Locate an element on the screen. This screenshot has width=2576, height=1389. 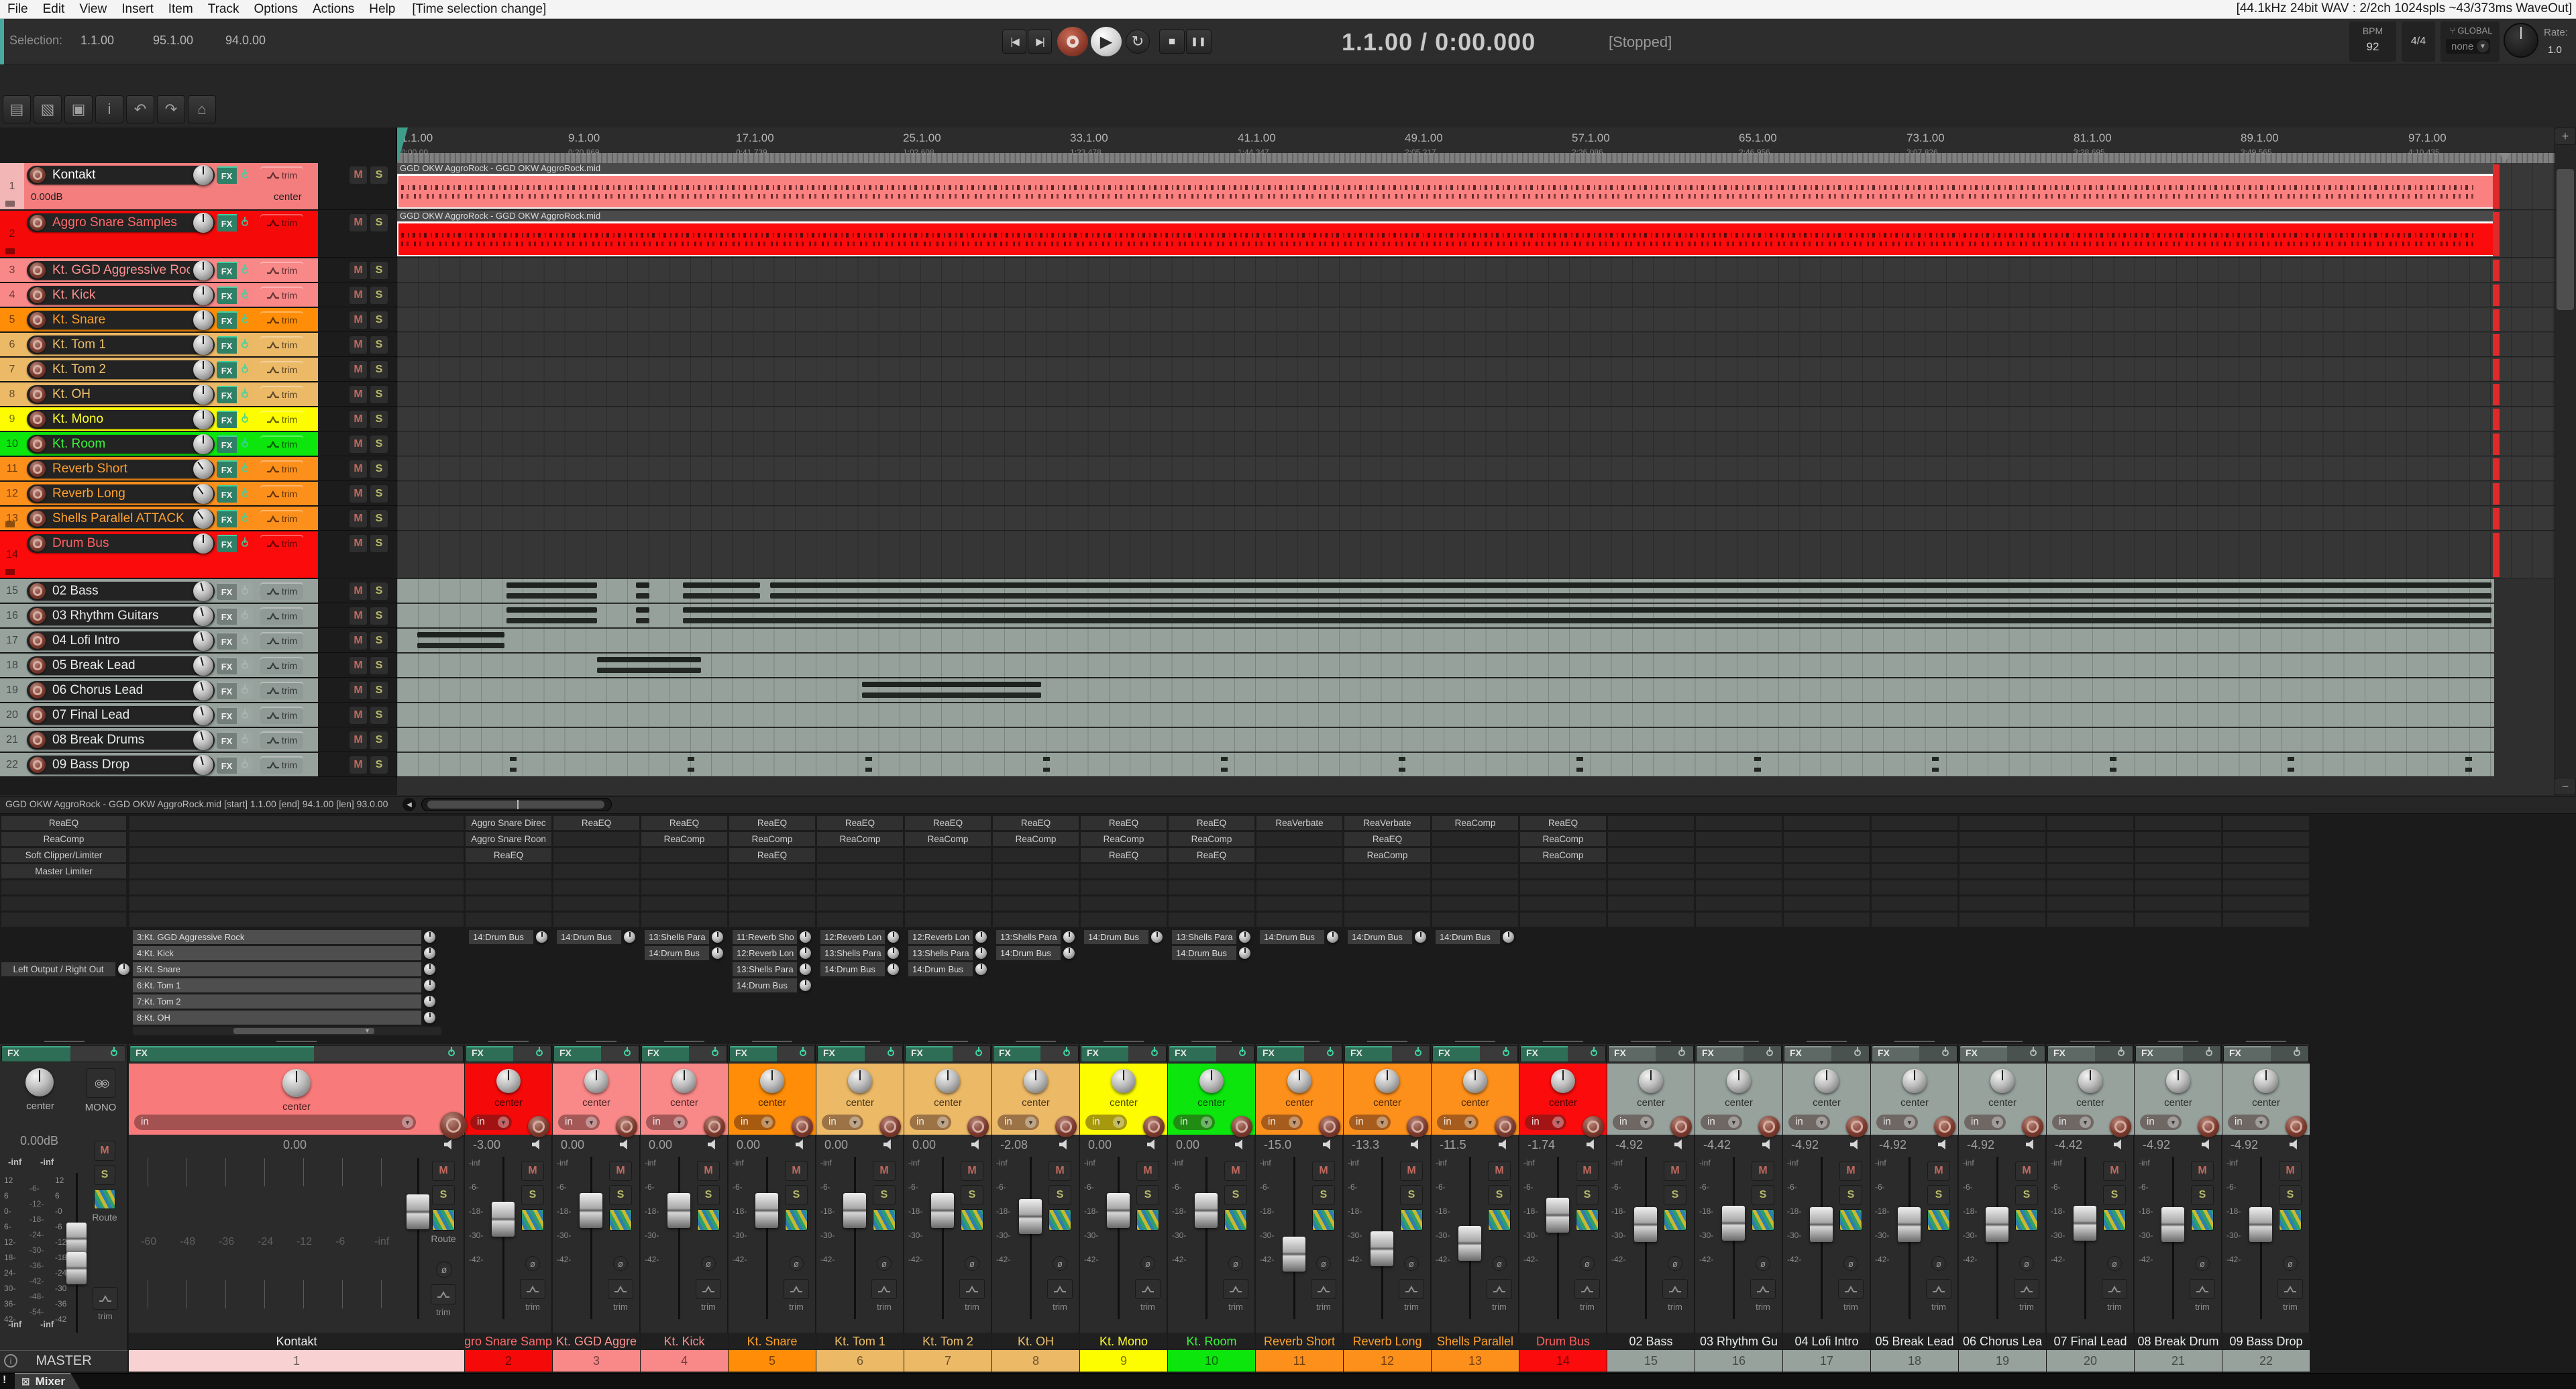
strip-name: 05 Break Lead is located at coordinates (1914, 1342).